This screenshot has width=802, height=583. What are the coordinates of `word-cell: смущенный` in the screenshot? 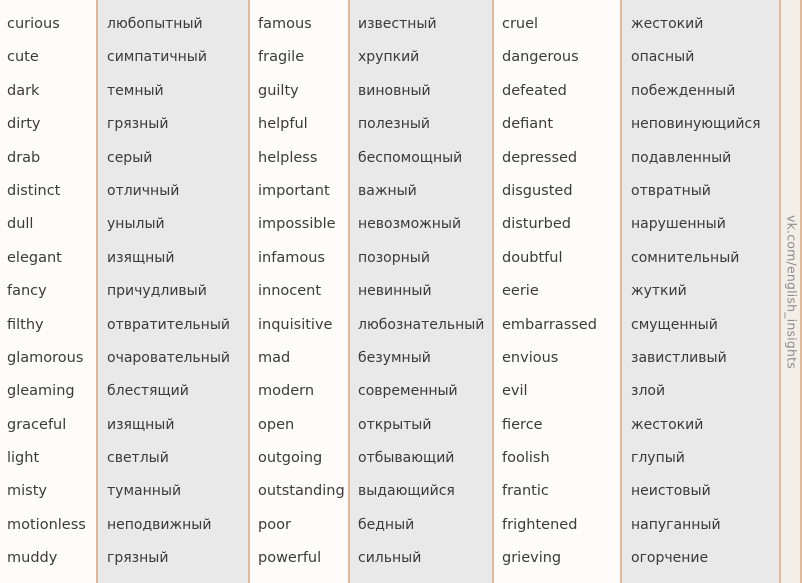 It's located at (674, 324).